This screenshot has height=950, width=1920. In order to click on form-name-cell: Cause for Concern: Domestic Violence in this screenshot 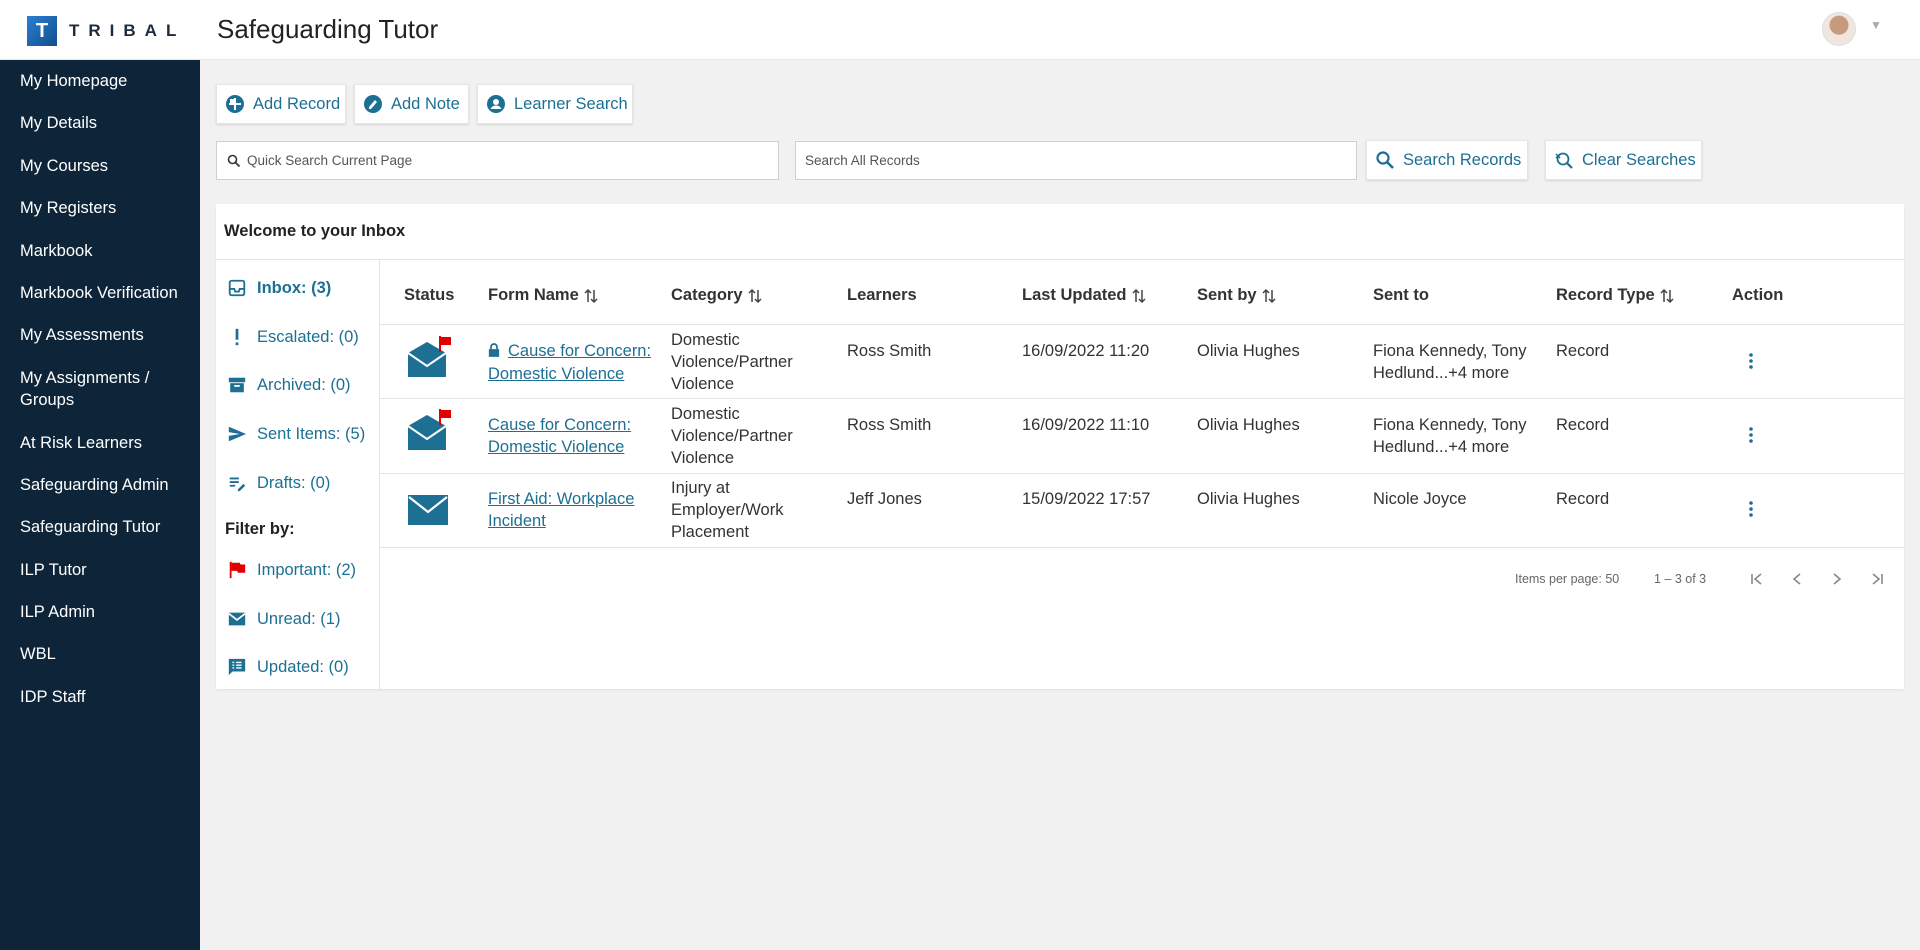, I will do `click(568, 436)`.